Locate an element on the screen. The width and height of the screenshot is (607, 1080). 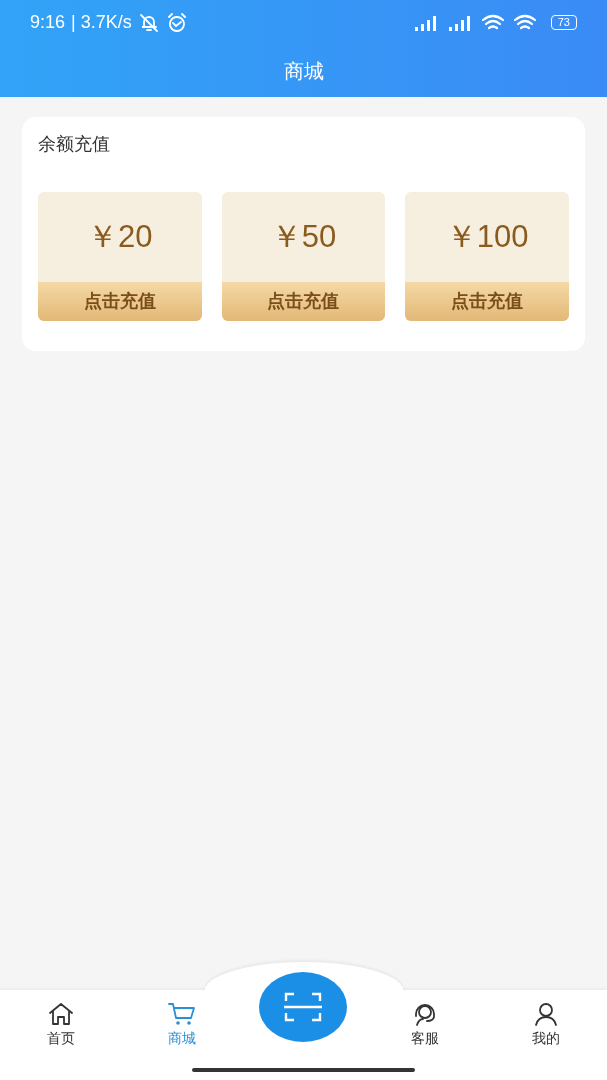
battery-indicator: 73 is located at coordinates (563, 22).